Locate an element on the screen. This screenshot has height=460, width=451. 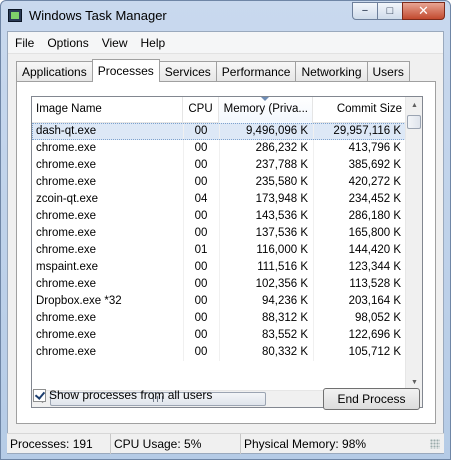
cell-commit-size: 123,344 K is located at coordinates (359, 267).